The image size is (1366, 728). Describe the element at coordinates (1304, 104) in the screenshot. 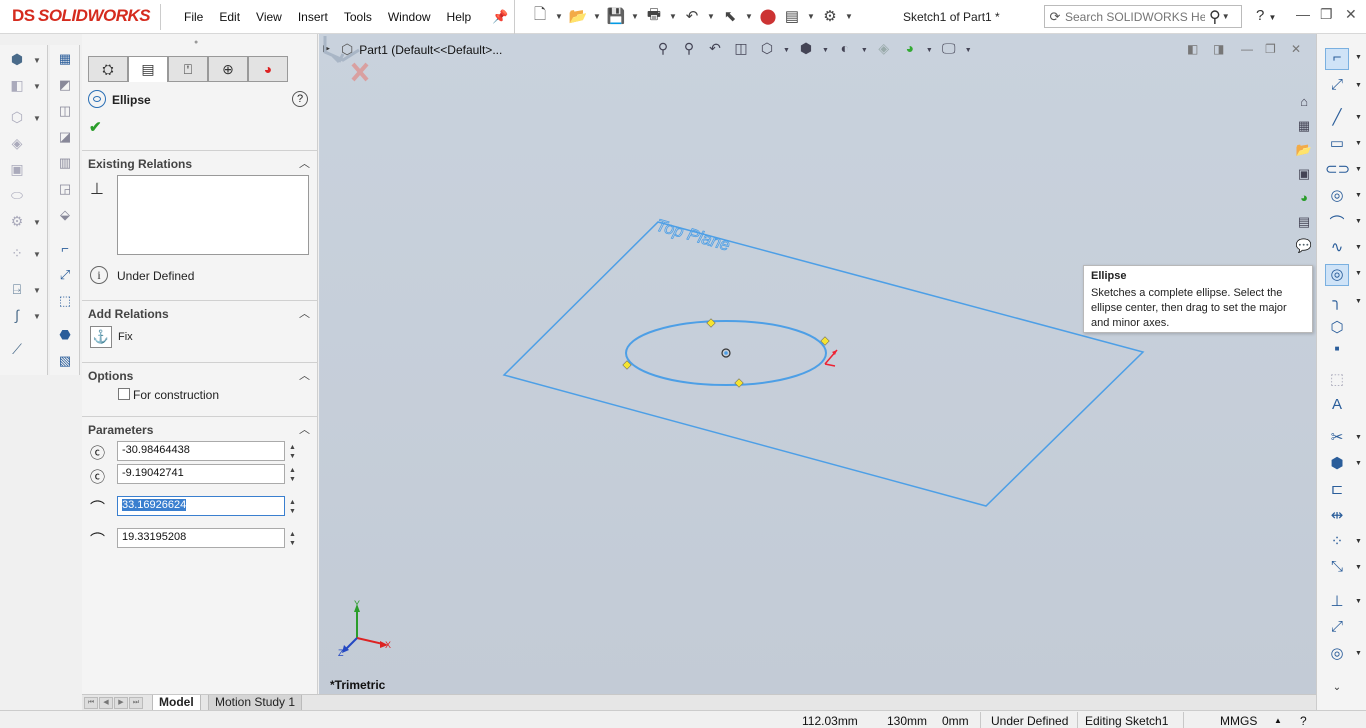

I see `home-icon: ⌂` at that location.